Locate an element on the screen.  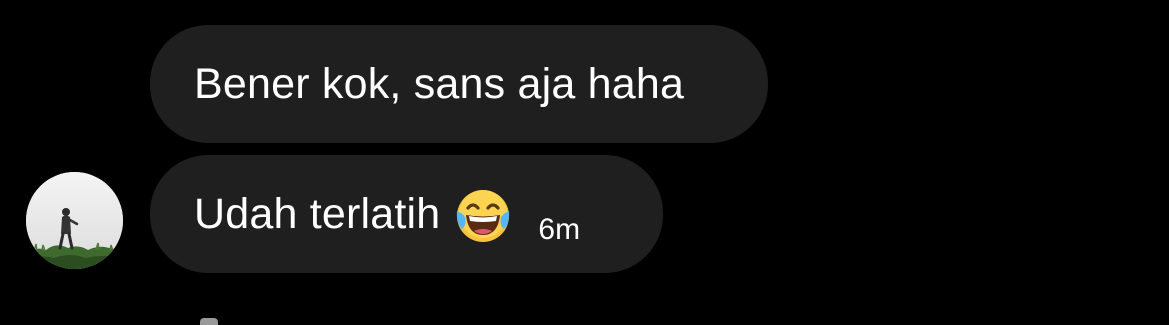
avatar is located at coordinates (74, 220).